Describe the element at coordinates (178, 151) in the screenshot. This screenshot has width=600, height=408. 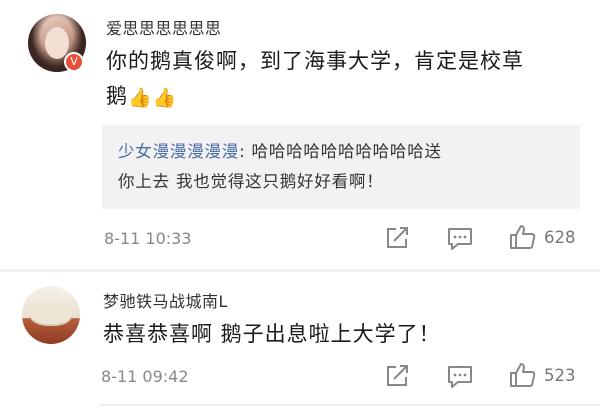
I see `quoted-username: 少女漫漫漫漫漫` at that location.